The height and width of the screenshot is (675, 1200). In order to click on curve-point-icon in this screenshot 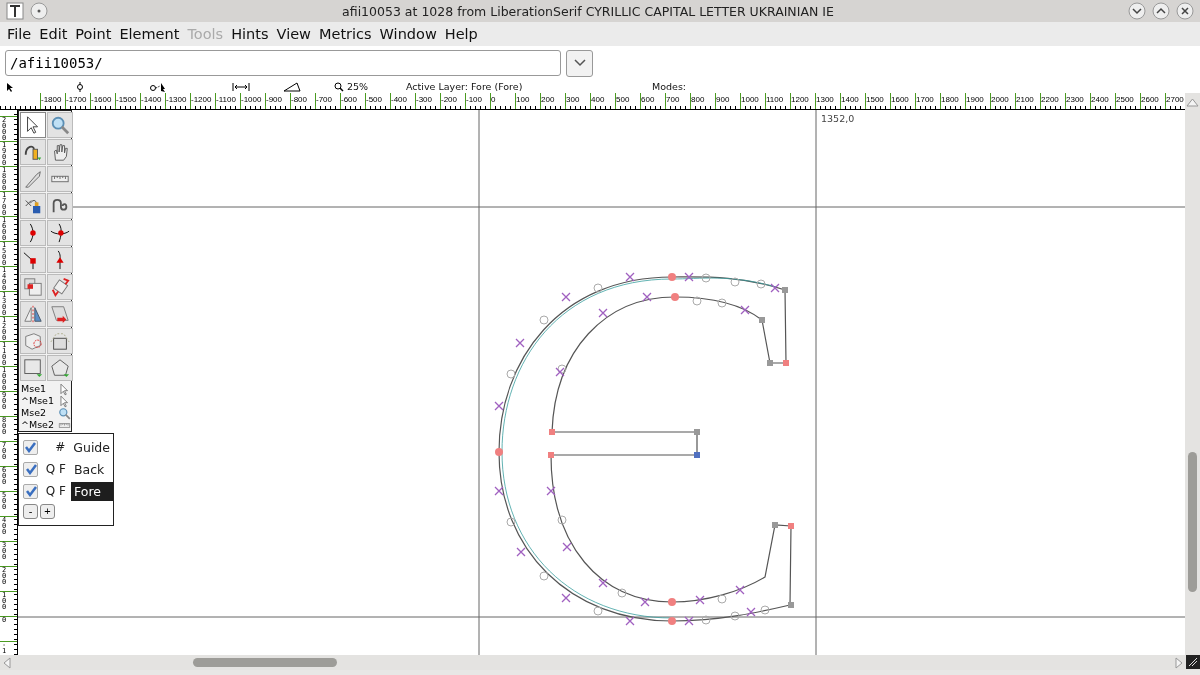, I will do `click(60, 233)`.